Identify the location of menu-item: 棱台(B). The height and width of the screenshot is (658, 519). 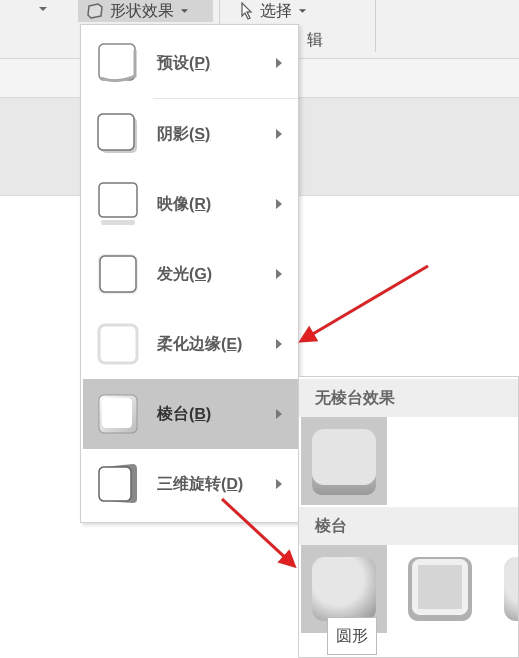
(190, 414).